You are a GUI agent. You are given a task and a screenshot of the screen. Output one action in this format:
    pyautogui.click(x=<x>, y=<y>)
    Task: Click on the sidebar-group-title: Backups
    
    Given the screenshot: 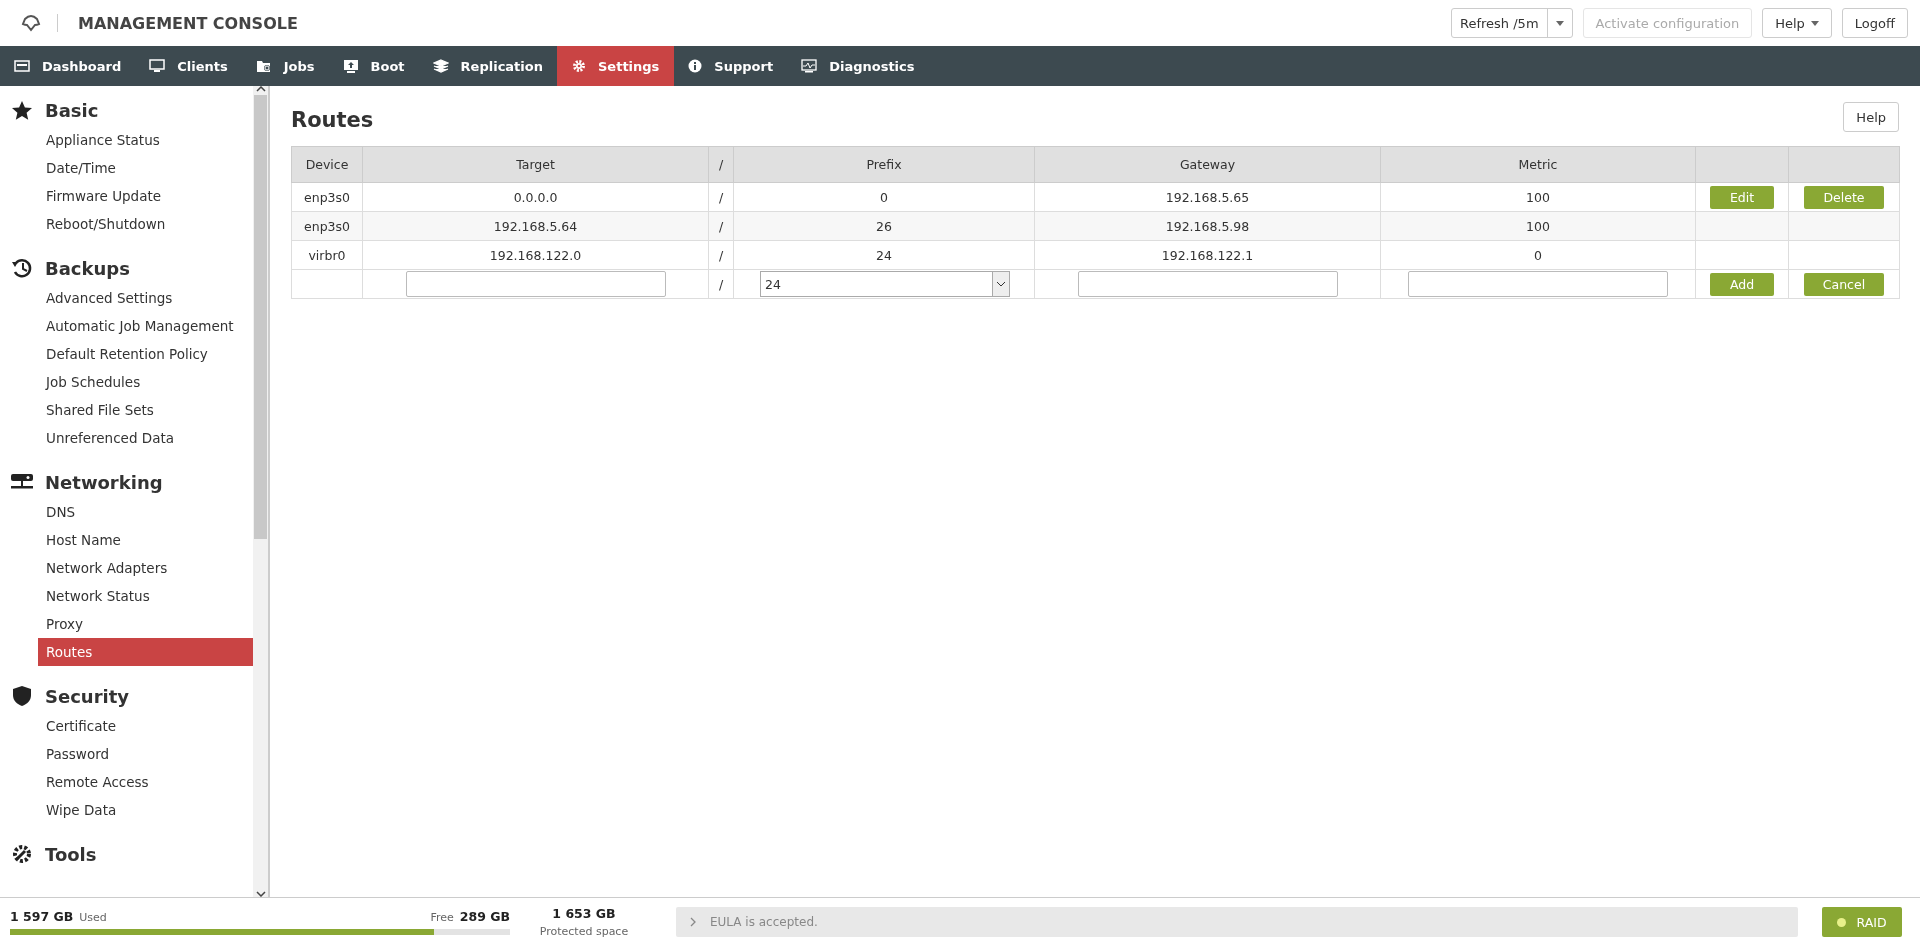 What is the action you would take?
    pyautogui.click(x=87, y=268)
    